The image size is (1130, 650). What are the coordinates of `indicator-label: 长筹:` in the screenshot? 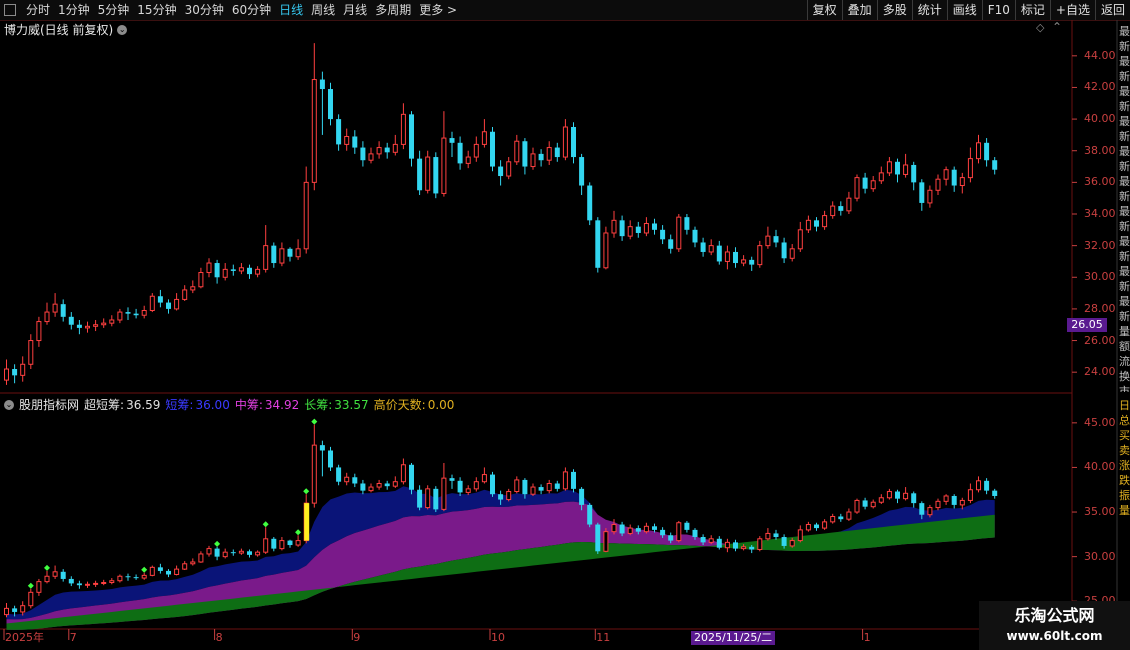 It's located at (318, 405).